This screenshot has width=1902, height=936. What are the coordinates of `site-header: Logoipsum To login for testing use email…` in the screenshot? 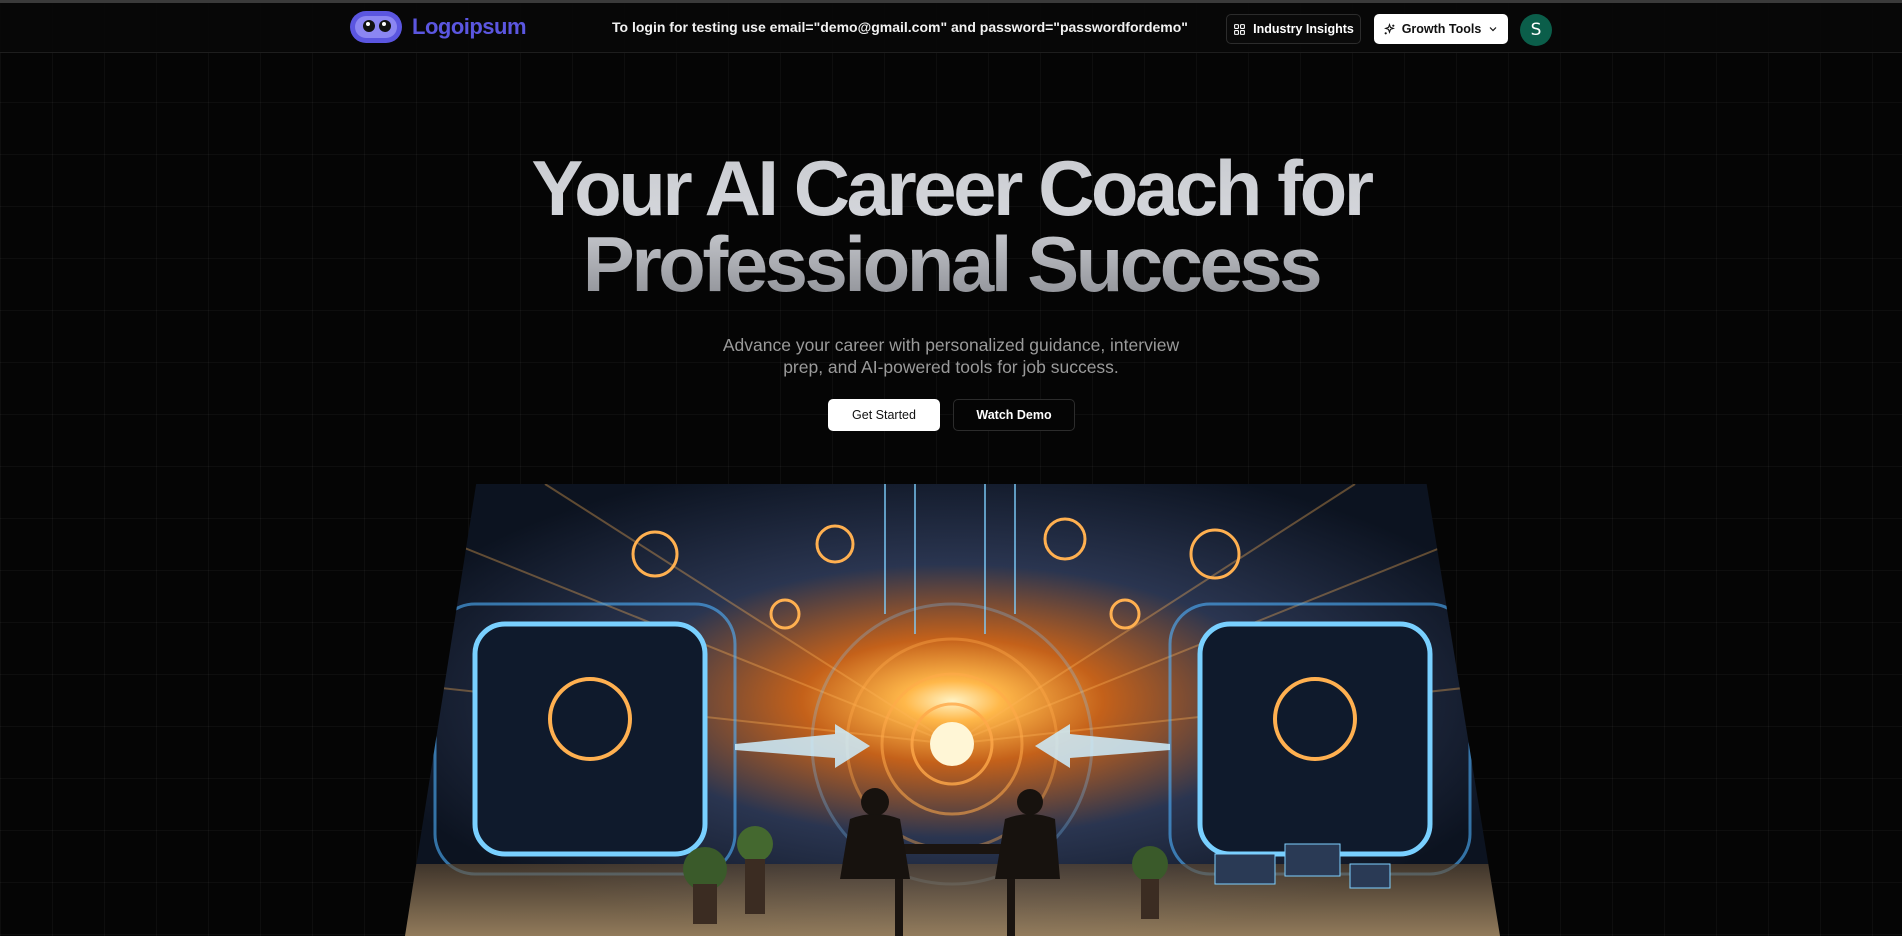 It's located at (951, 28).